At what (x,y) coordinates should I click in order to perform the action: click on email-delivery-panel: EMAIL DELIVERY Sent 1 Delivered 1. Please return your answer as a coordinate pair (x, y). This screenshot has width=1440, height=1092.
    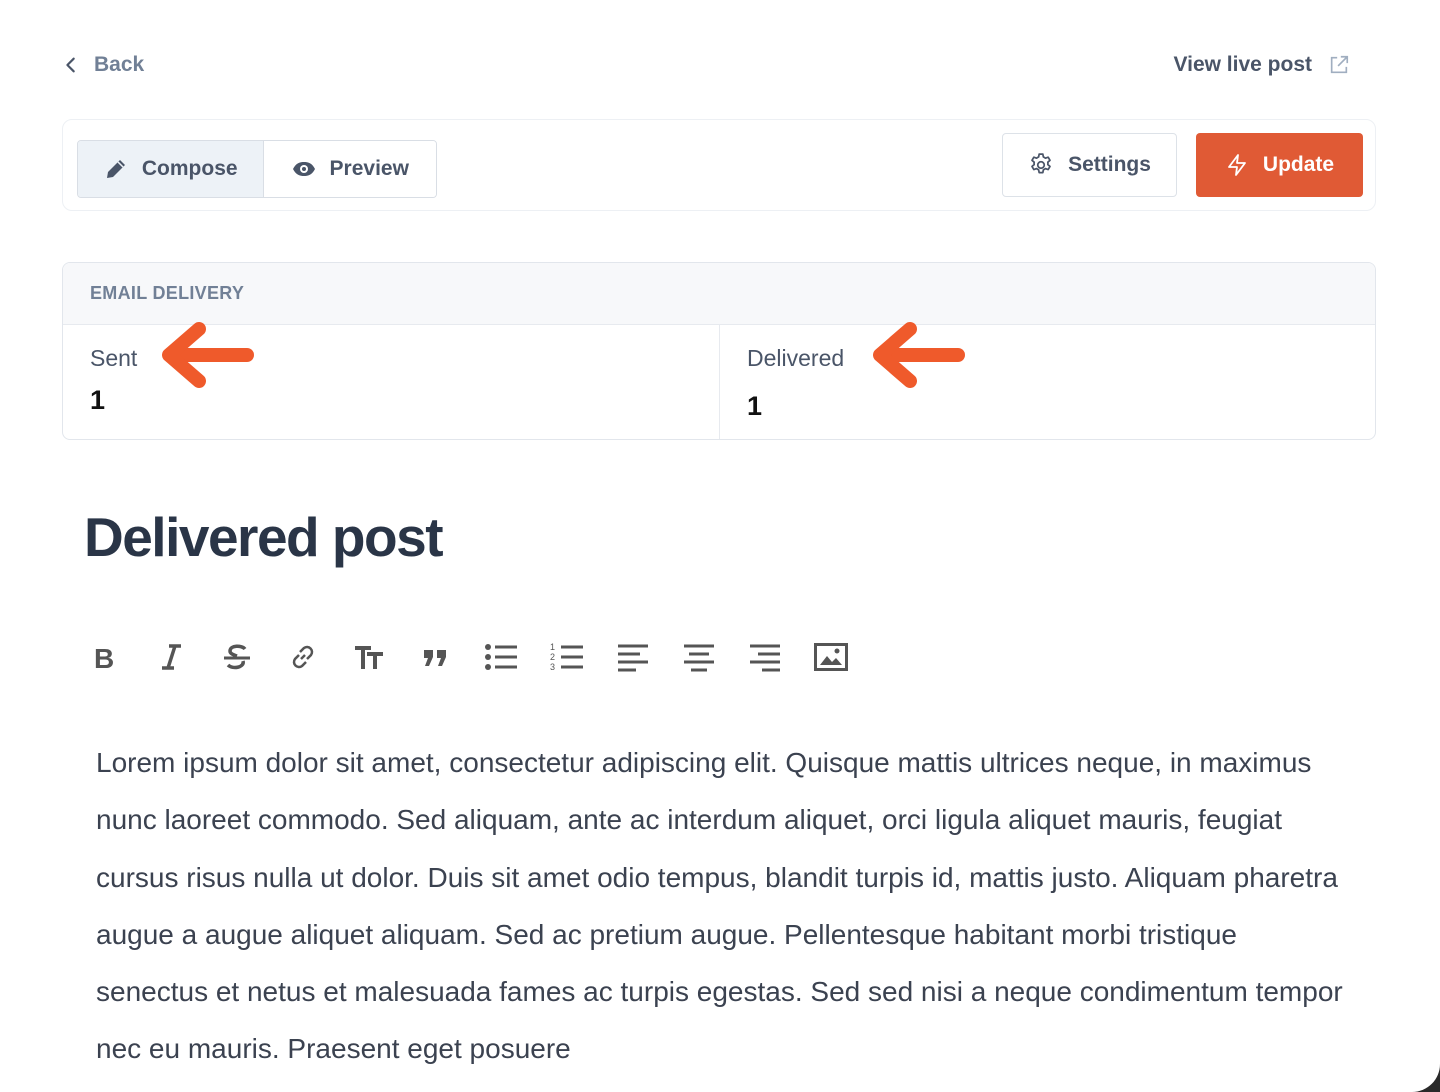
    Looking at the image, I should click on (719, 351).